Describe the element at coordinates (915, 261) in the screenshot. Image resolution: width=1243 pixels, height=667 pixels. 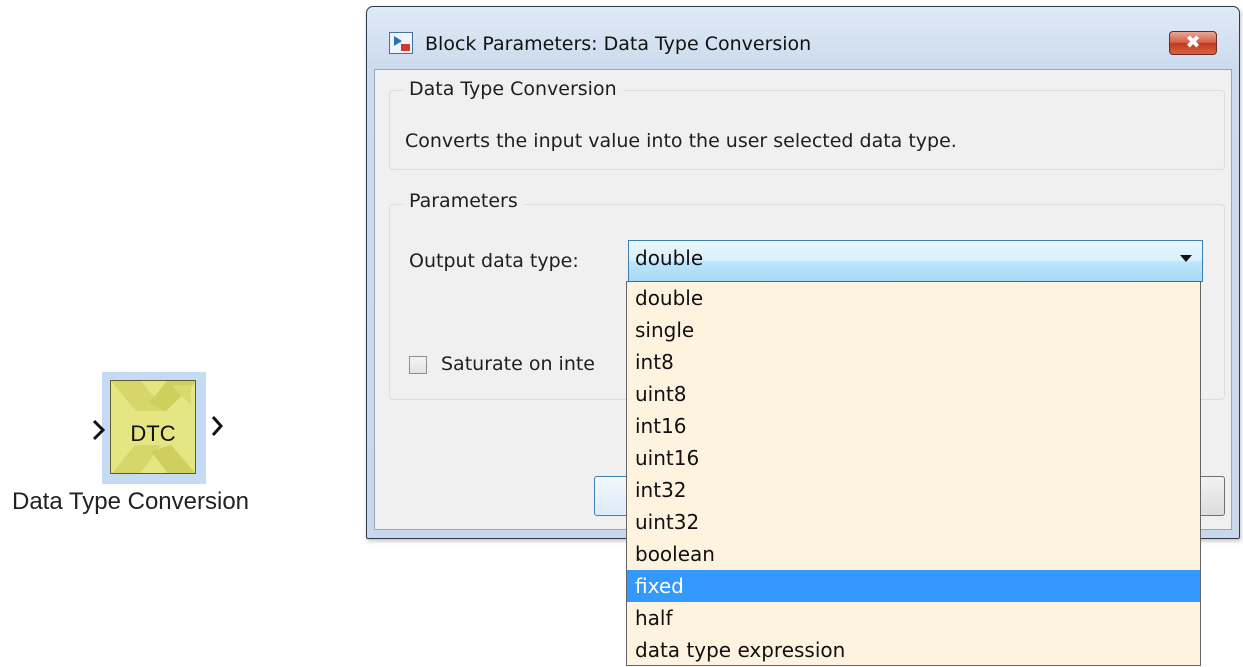
I see `output-data-type-select: double` at that location.